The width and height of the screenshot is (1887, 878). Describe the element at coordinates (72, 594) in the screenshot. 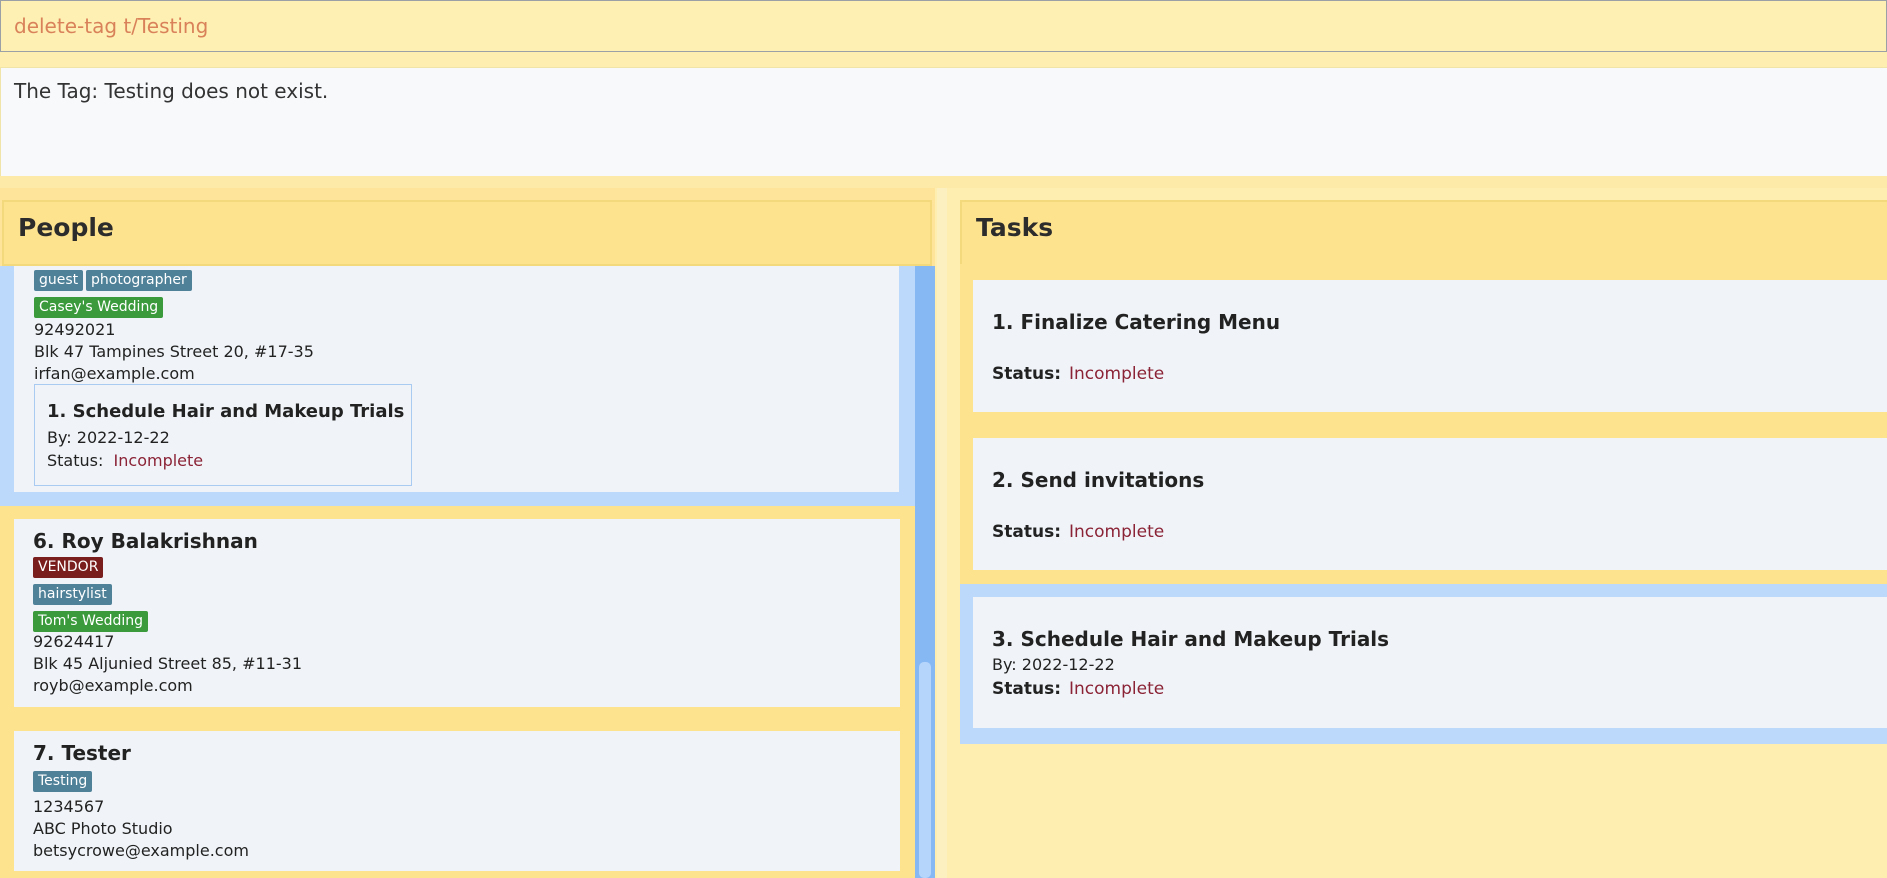

I see `person-tag: hairstylist` at that location.